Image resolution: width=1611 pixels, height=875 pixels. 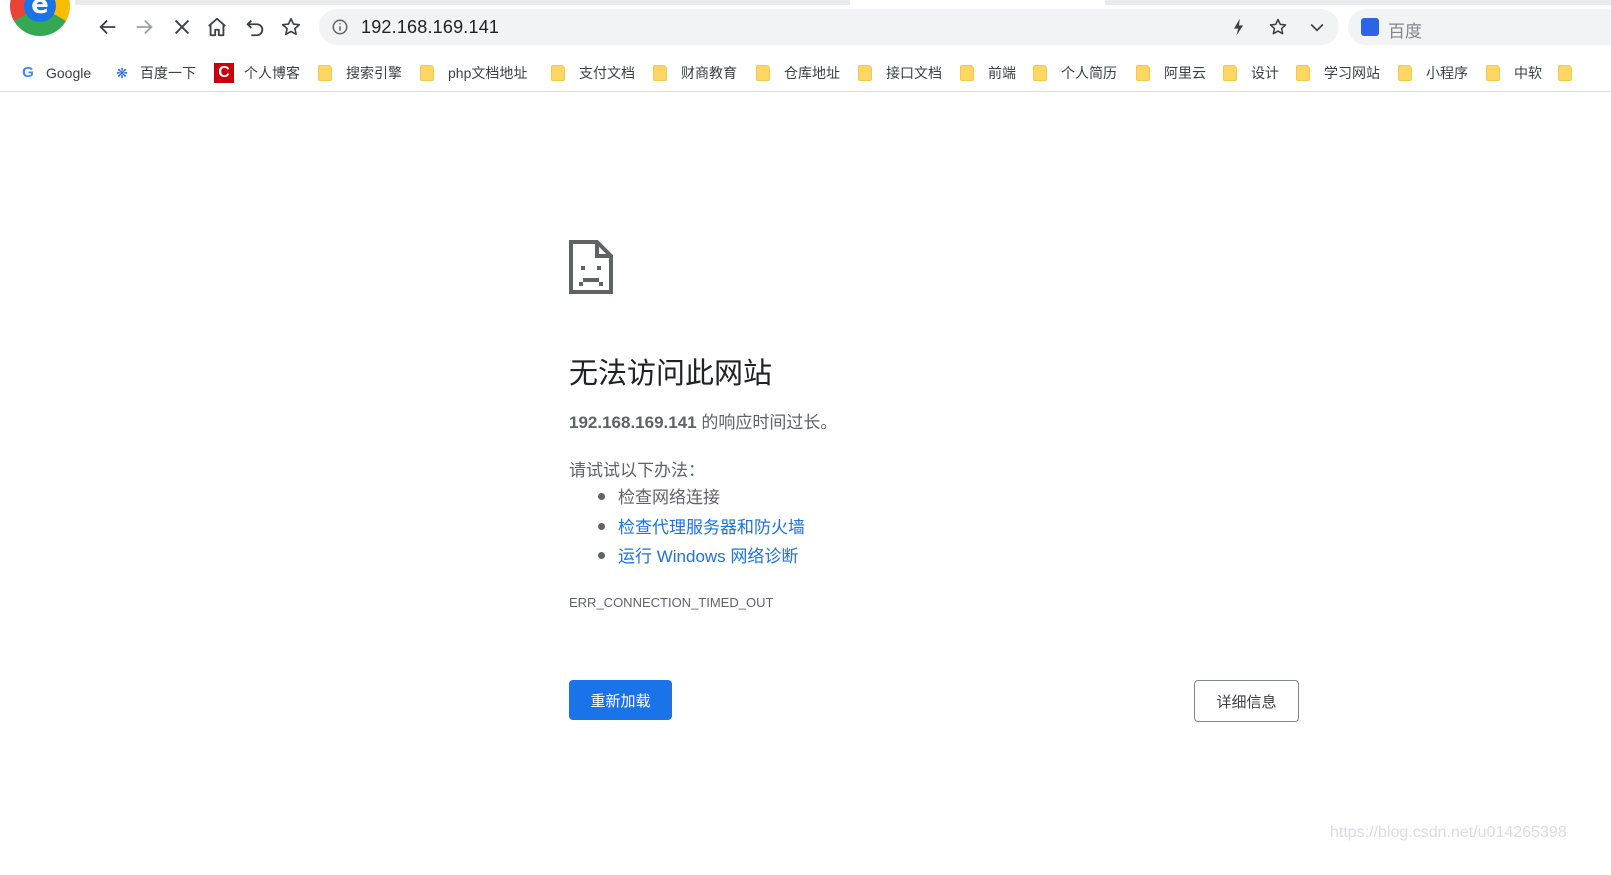 I want to click on back-arrow-icon, so click(x=107, y=27).